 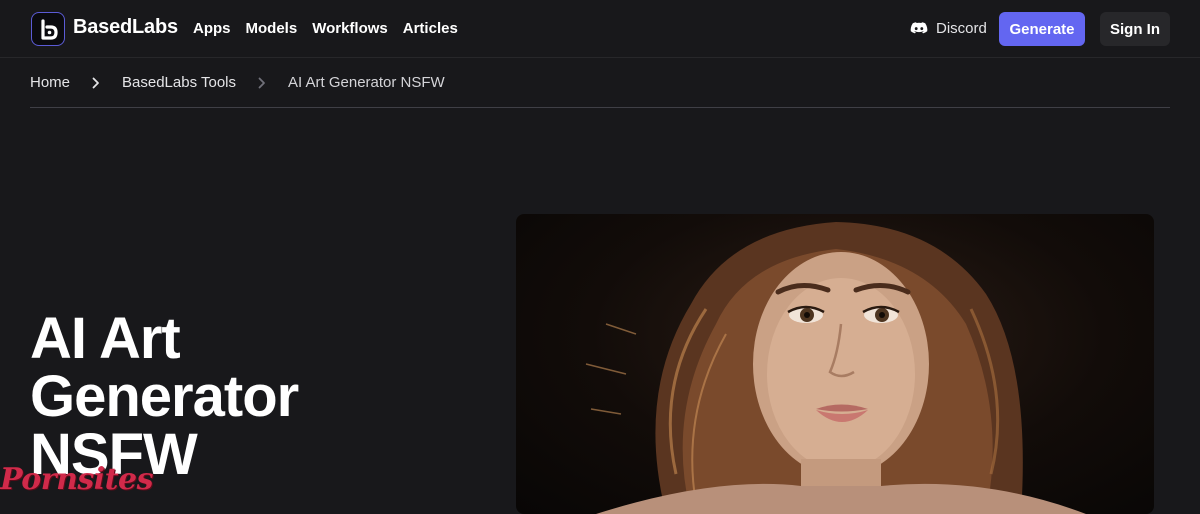 I want to click on main-nav: Apps Models Workflows Articles, so click(x=325, y=28).